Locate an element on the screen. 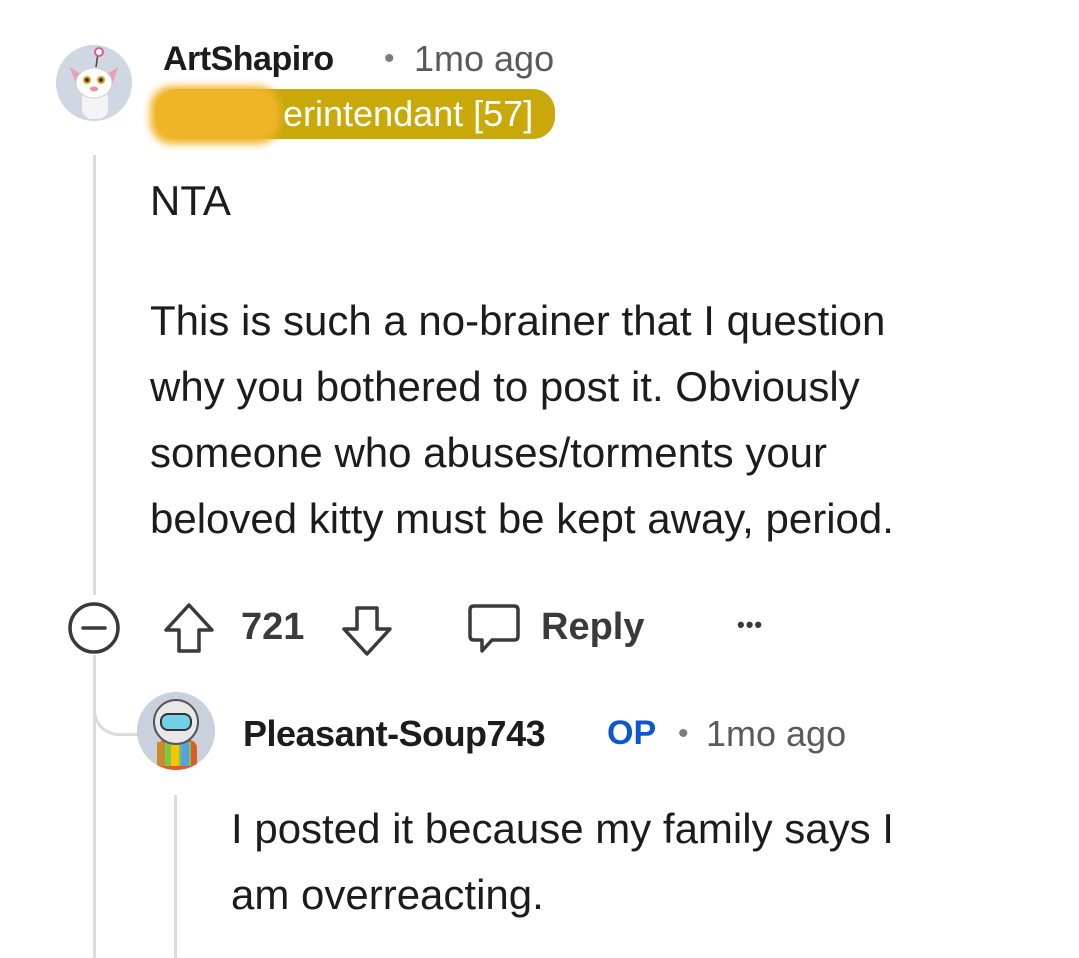 The height and width of the screenshot is (958, 1079). downvote-icon is located at coordinates (367, 631).